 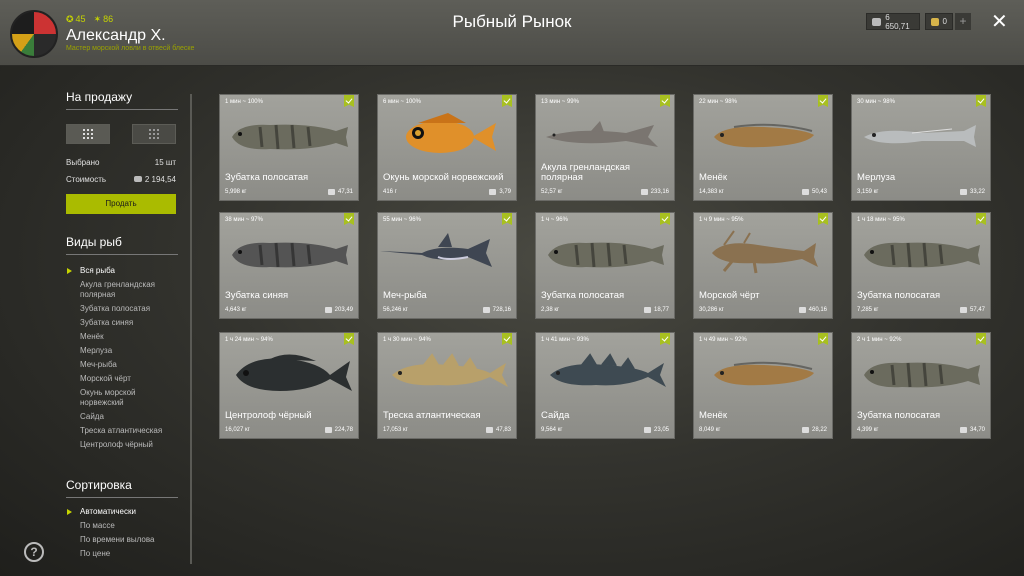 What do you see at coordinates (122, 290) in the screenshot?
I see `fish-type-filter-item: Акула гренландская полярная` at bounding box center [122, 290].